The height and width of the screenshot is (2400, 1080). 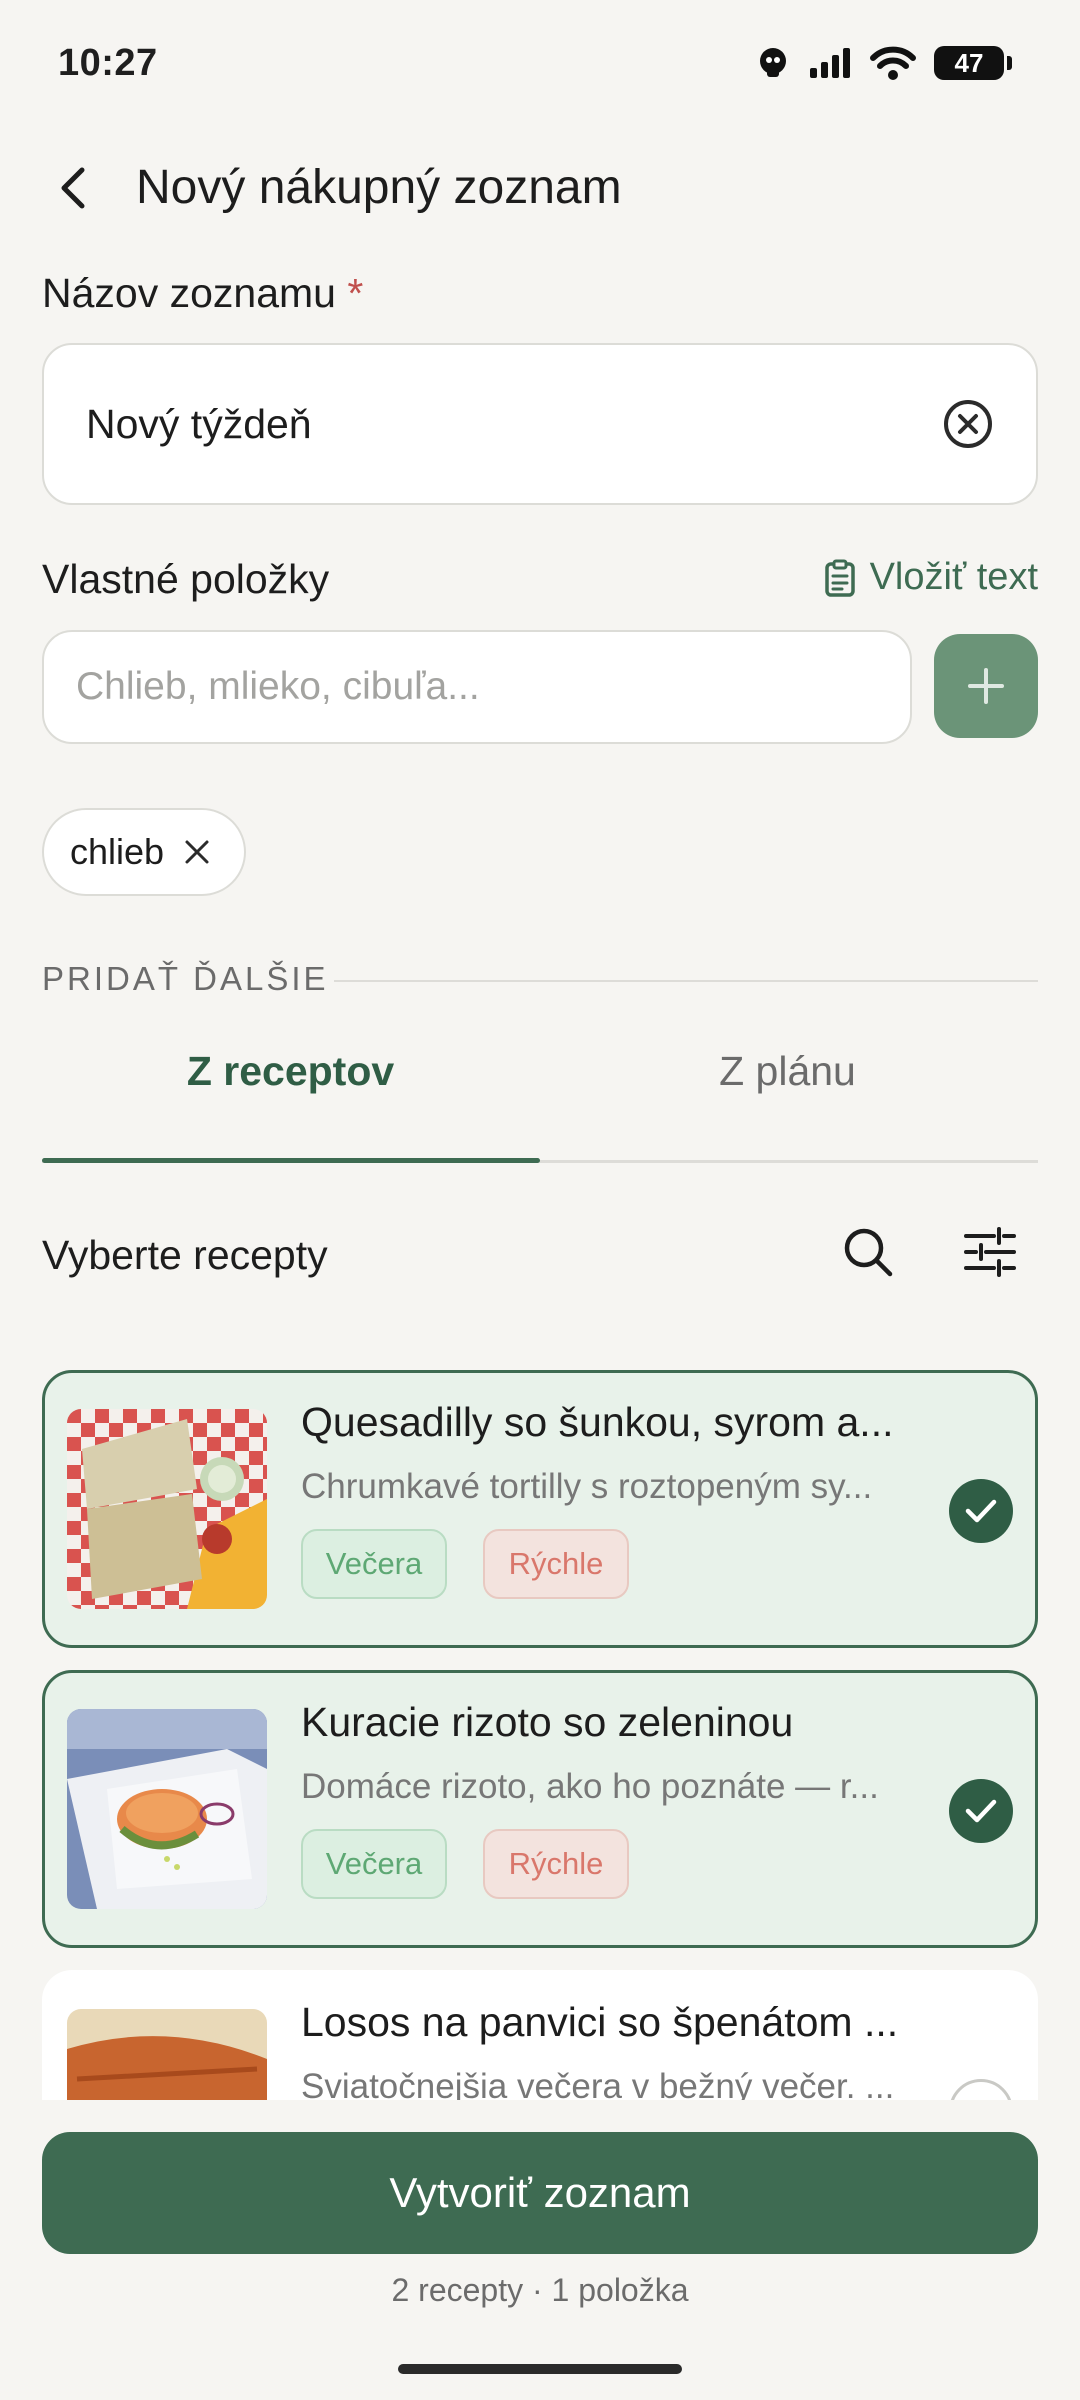 I want to click on page-title: Nový nákupný zoznam, so click(x=379, y=187).